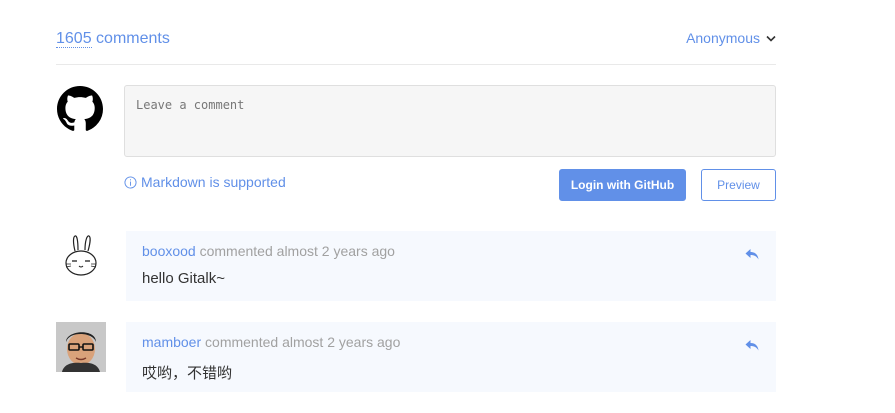 This screenshot has height=413, width=895. What do you see at coordinates (130, 38) in the screenshot?
I see `comment-count-label: comments` at bounding box center [130, 38].